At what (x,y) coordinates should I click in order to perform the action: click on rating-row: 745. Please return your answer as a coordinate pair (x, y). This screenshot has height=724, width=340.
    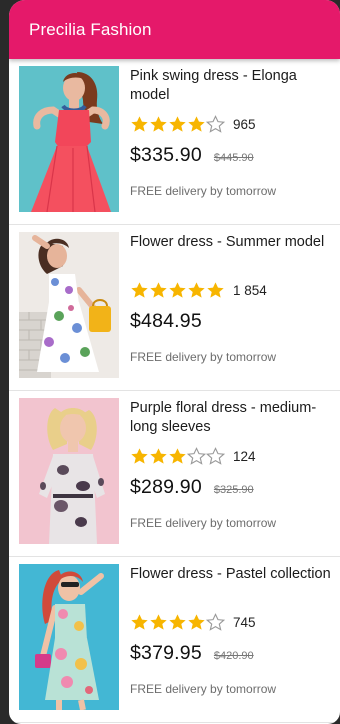
    Looking at the image, I should click on (232, 622).